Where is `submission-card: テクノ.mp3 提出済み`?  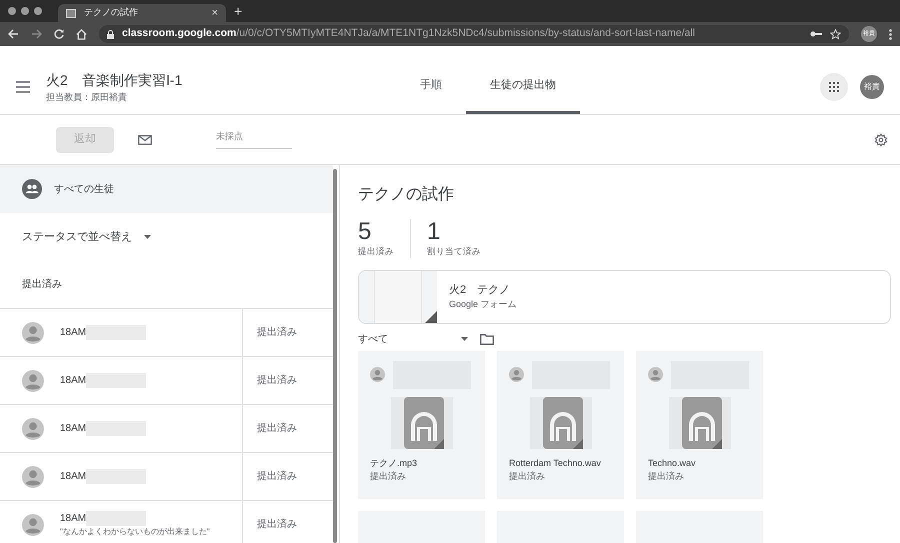
submission-card: テクノ.mp3 提出済み is located at coordinates (421, 424).